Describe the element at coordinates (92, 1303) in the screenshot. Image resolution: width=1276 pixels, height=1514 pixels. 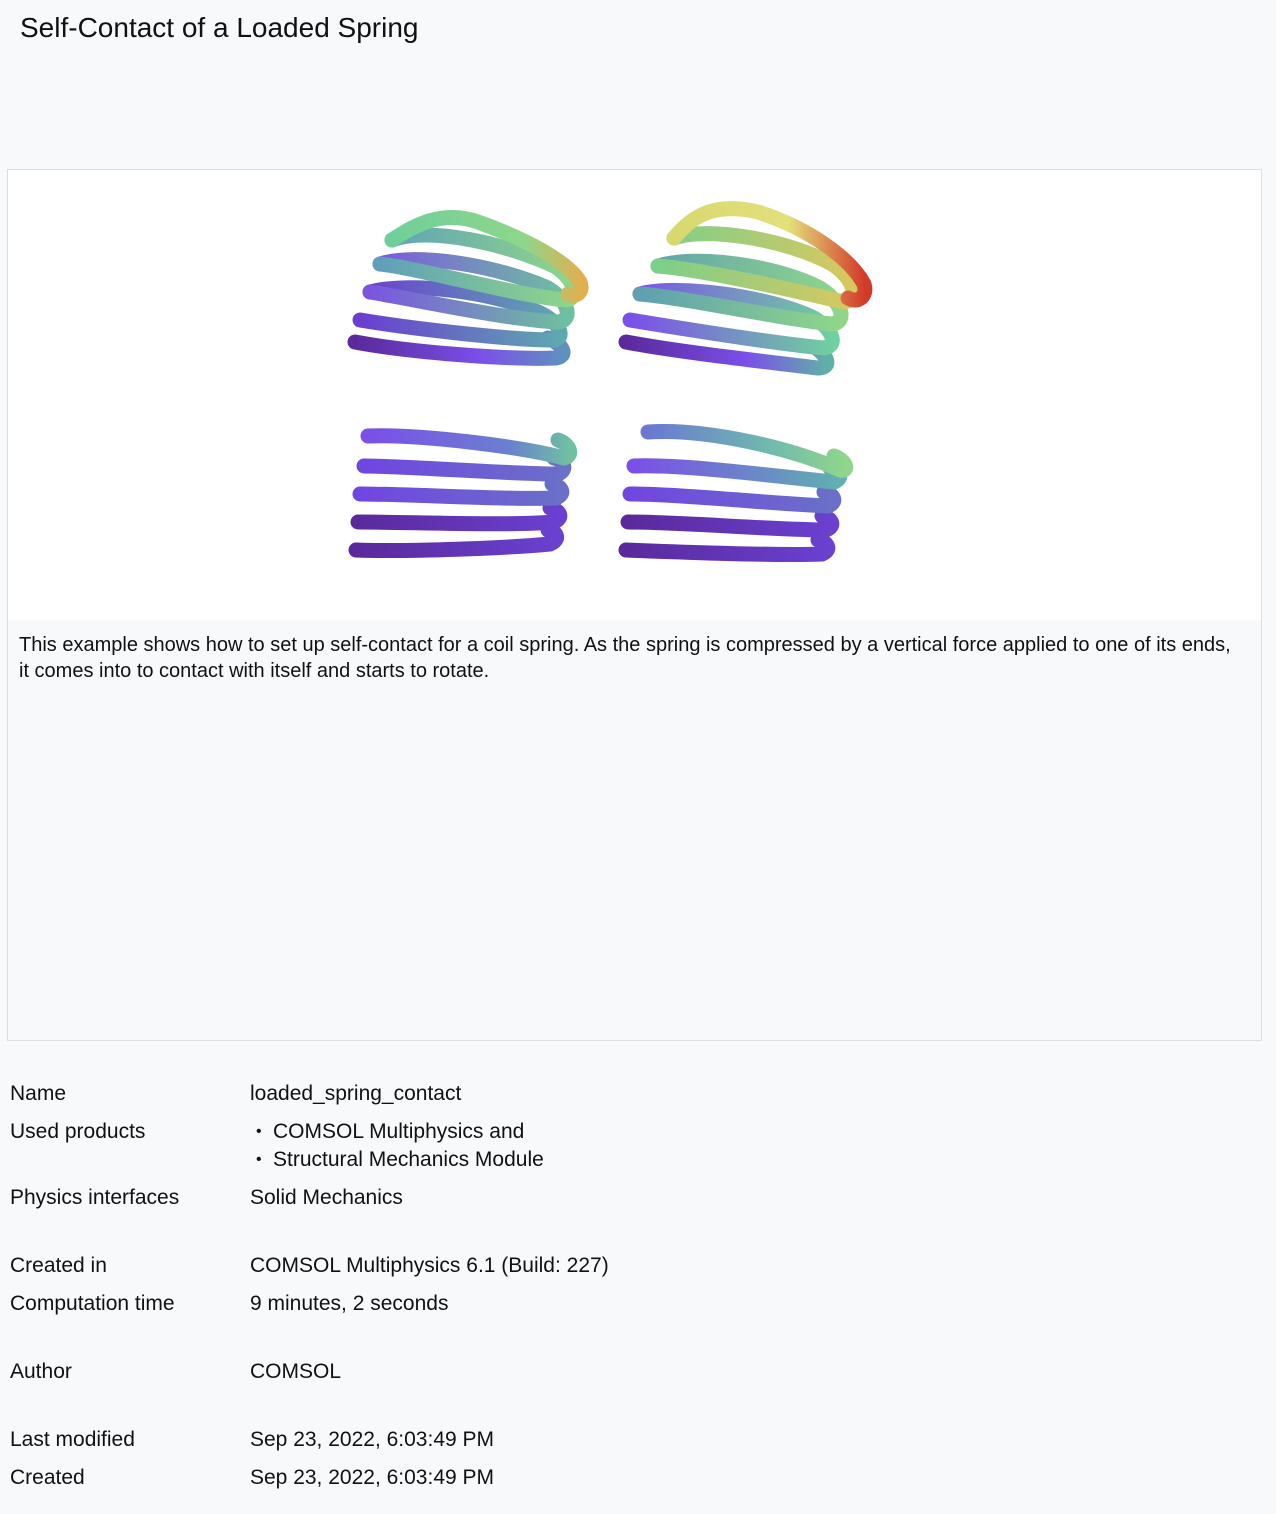
I see `info-label: Computation time` at that location.